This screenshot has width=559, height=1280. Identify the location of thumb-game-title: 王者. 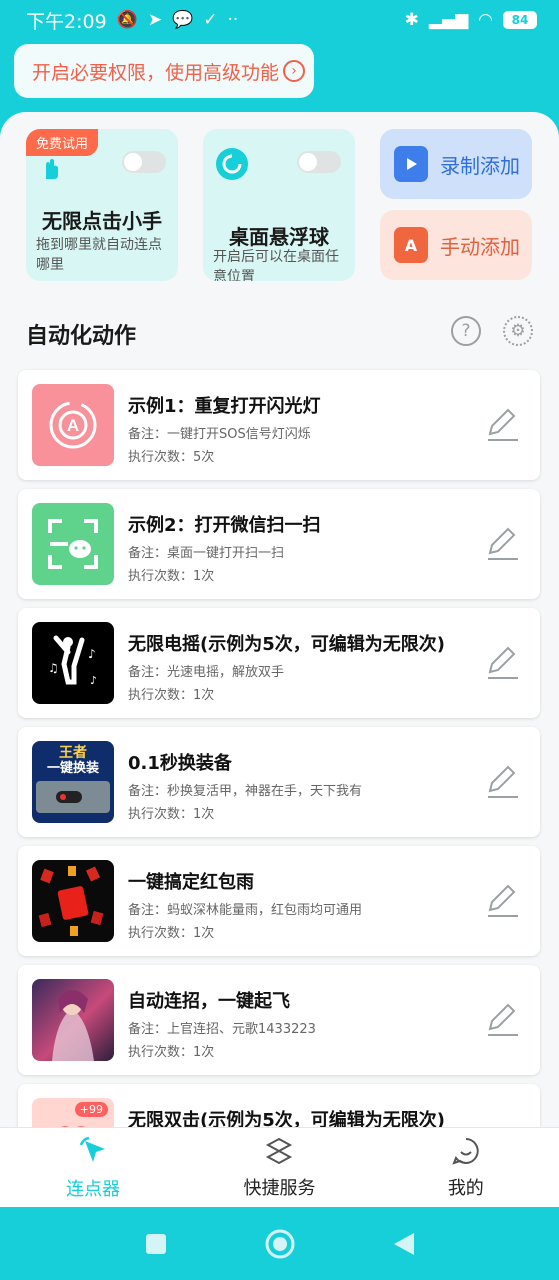
(73, 753).